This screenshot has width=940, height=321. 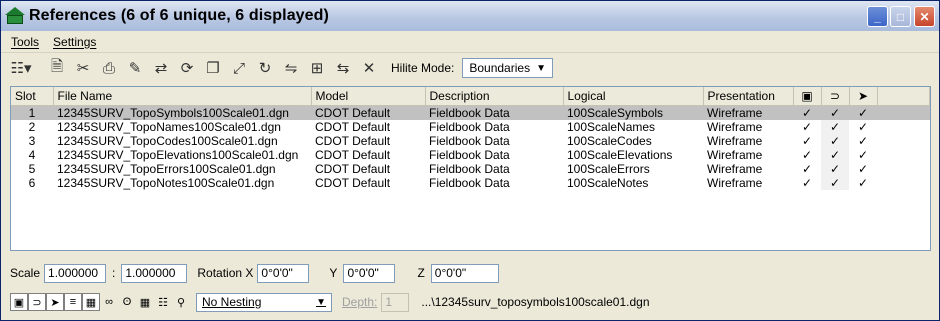 What do you see at coordinates (109, 302) in the screenshot?
I see `link-icon: ∞` at bounding box center [109, 302].